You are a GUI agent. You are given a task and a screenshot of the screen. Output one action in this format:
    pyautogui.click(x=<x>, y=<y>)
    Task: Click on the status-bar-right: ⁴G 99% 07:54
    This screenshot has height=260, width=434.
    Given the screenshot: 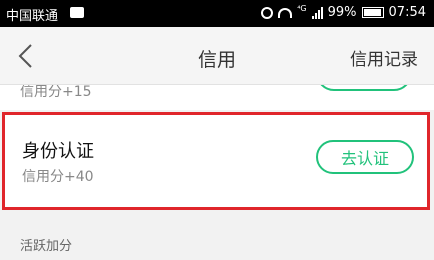 What is the action you would take?
    pyautogui.click(x=343, y=12)
    